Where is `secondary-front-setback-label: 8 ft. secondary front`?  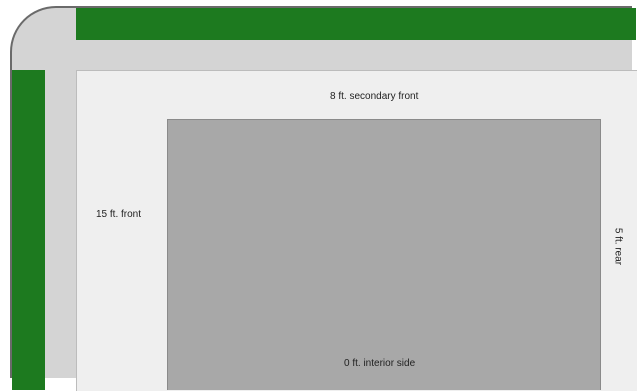 secondary-front-setback-label: 8 ft. secondary front is located at coordinates (374, 96).